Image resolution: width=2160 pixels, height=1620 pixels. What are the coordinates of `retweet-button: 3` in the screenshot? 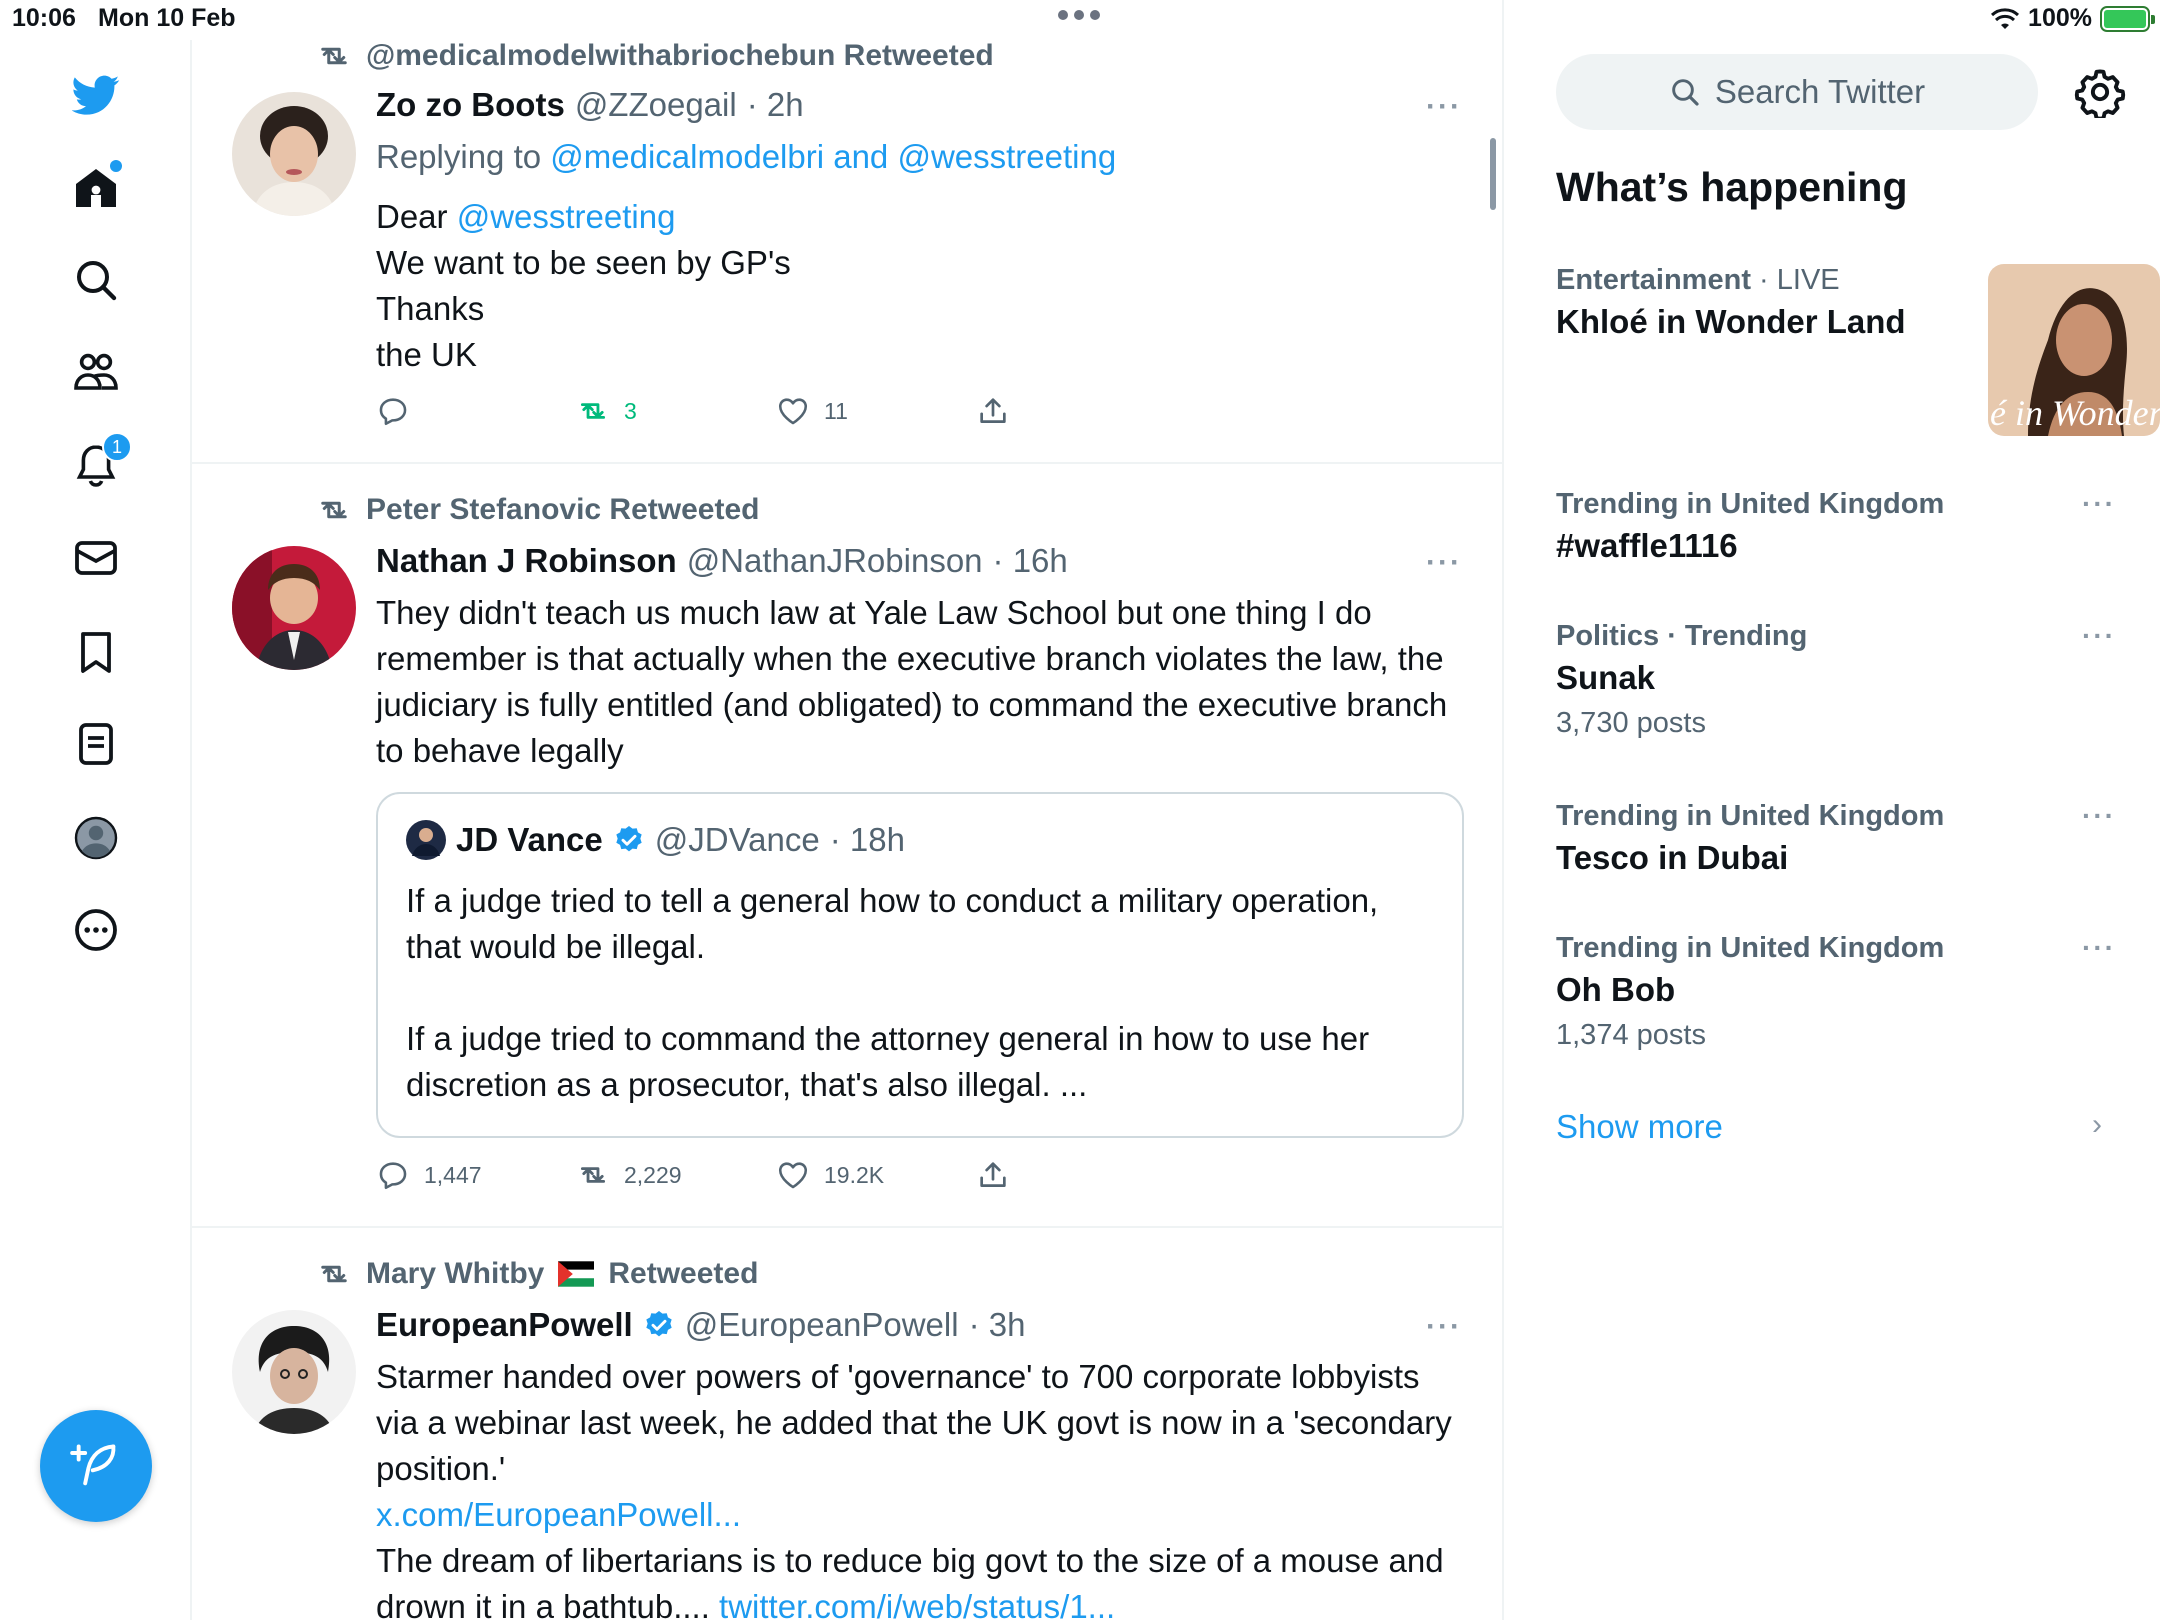 It's located at (606, 411).